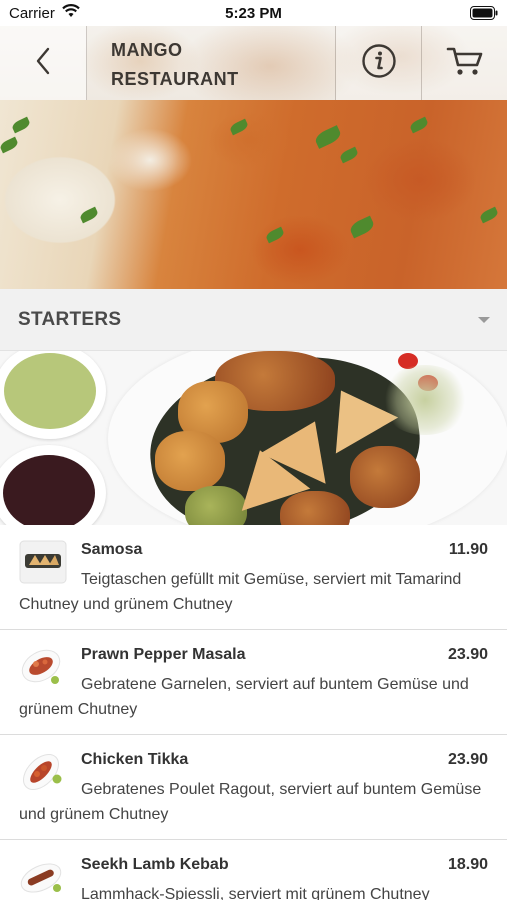 Image resolution: width=507 pixels, height=900 pixels. Describe the element at coordinates (70, 319) in the screenshot. I see `section-title: STARTERS` at that location.